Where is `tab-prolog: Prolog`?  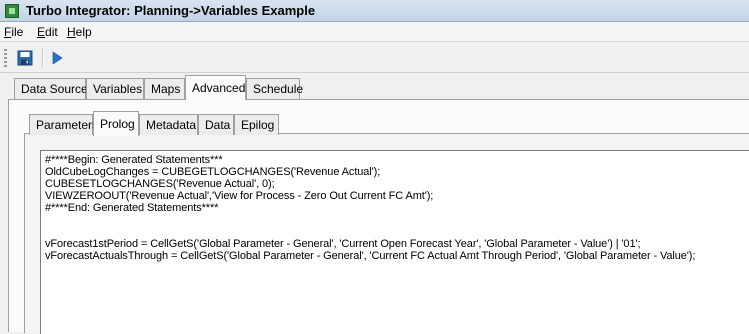
tab-prolog: Prolog is located at coordinates (116, 123).